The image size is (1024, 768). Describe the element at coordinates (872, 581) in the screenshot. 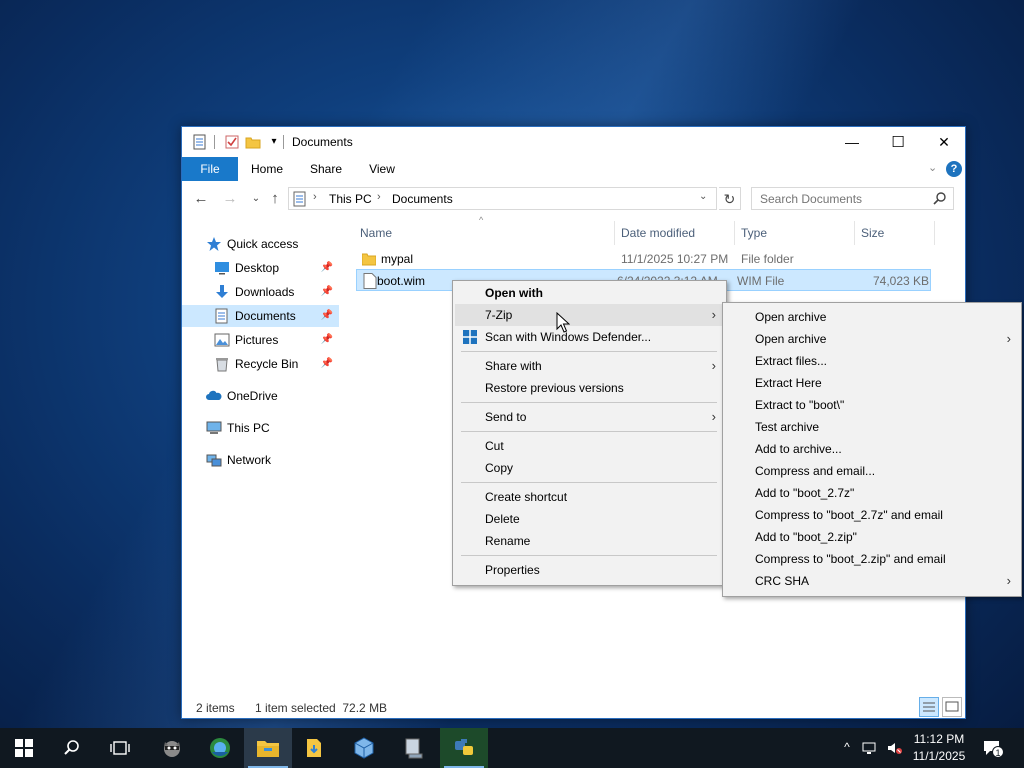

I see `submenu-crc-sha: CRC SHA ›` at that location.